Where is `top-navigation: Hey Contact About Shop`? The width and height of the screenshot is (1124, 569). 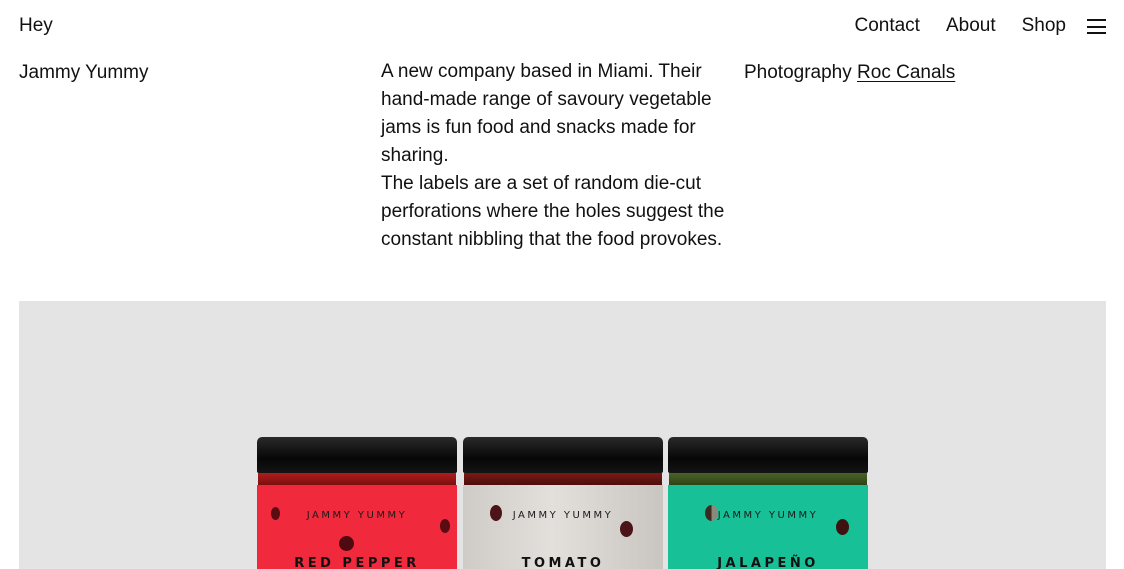 top-navigation: Hey Contact About Shop is located at coordinates (562, 27).